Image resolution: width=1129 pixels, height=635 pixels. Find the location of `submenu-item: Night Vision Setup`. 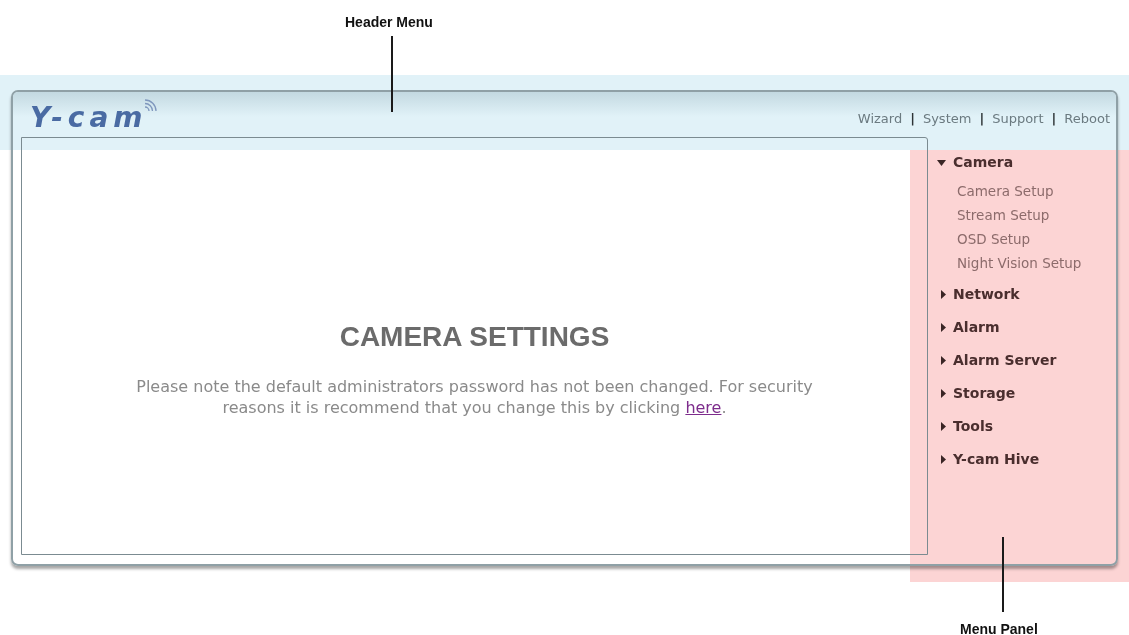

submenu-item: Night Vision Setup is located at coordinates (1036, 263).